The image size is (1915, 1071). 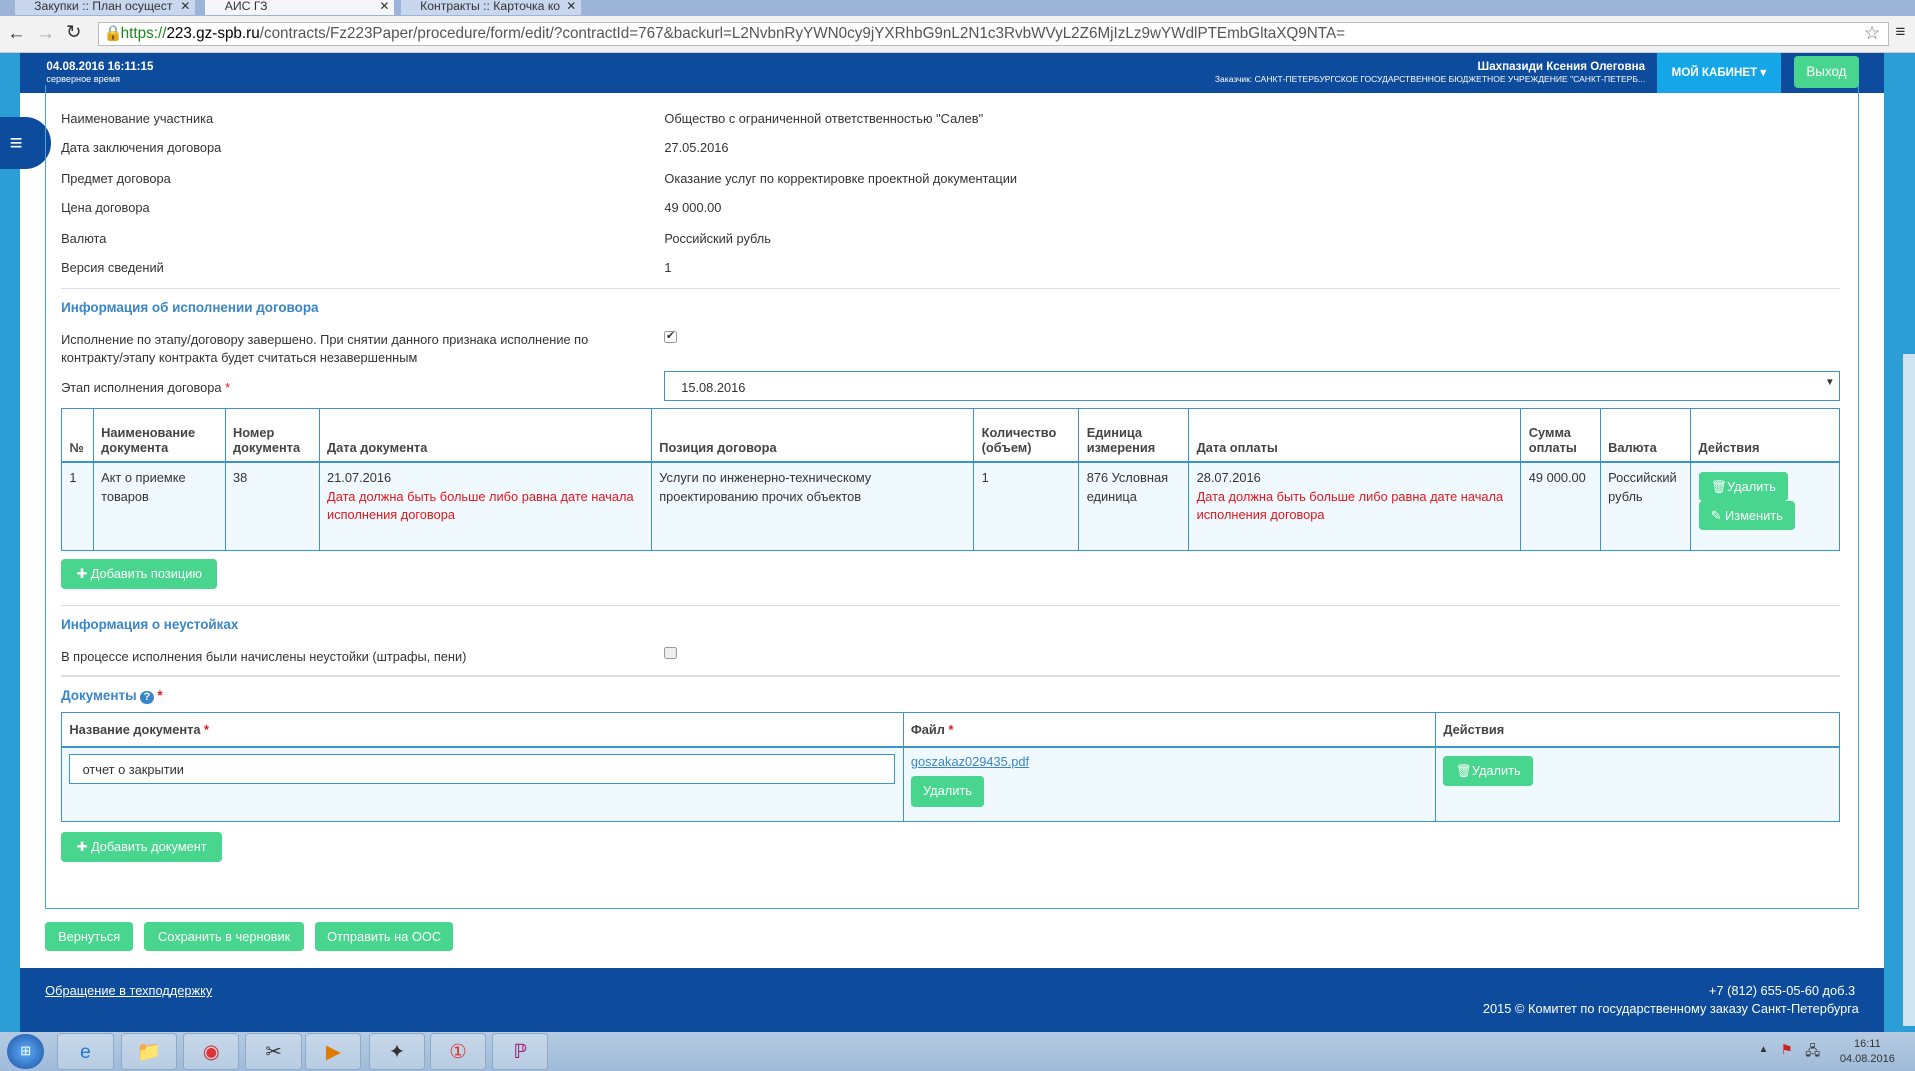 What do you see at coordinates (520, 1051) in the screenshot?
I see `access-icon: ℙ` at bounding box center [520, 1051].